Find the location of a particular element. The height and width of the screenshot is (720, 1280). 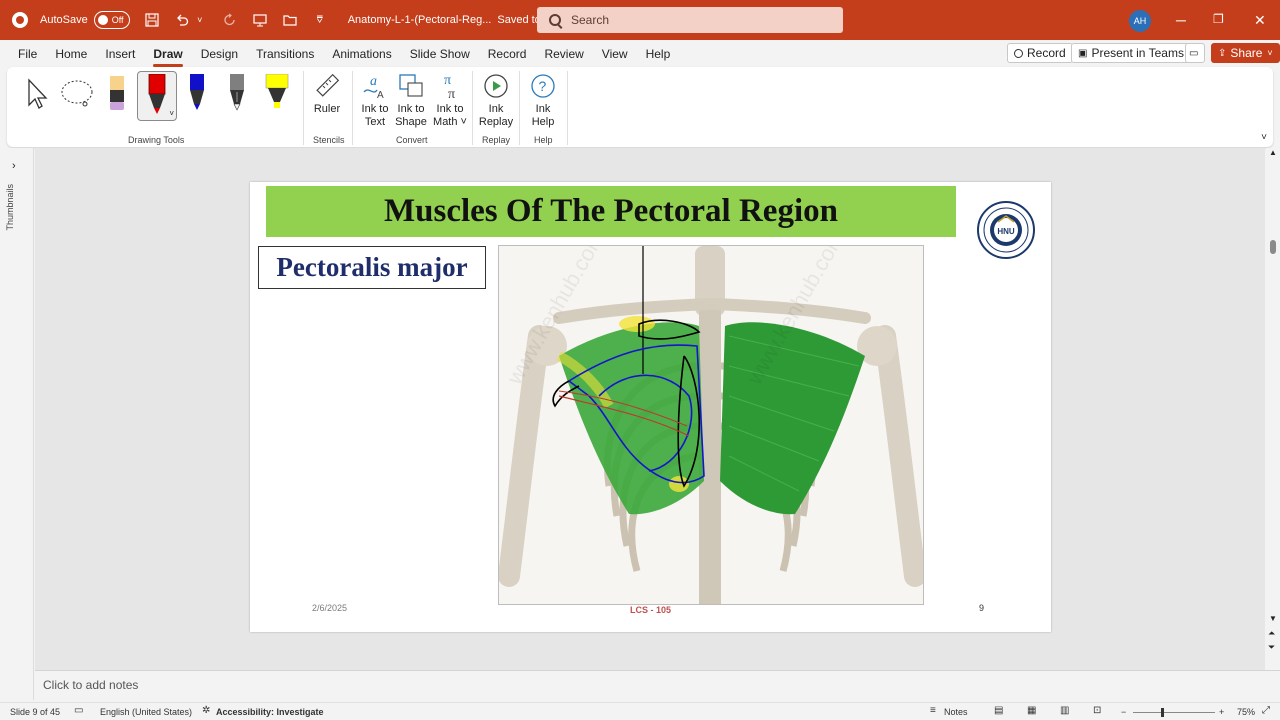

ink-replay-icon is located at coordinates (496, 86).